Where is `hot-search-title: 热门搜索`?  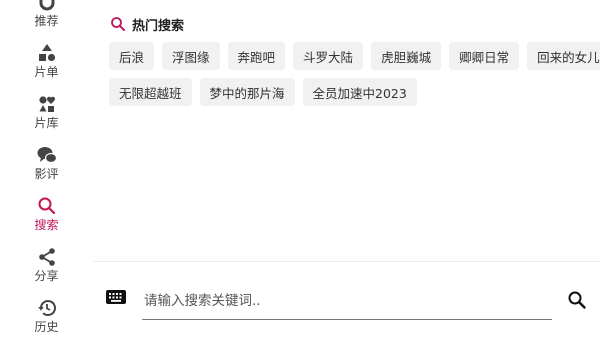
hot-search-title: 热门搜索 is located at coordinates (158, 26).